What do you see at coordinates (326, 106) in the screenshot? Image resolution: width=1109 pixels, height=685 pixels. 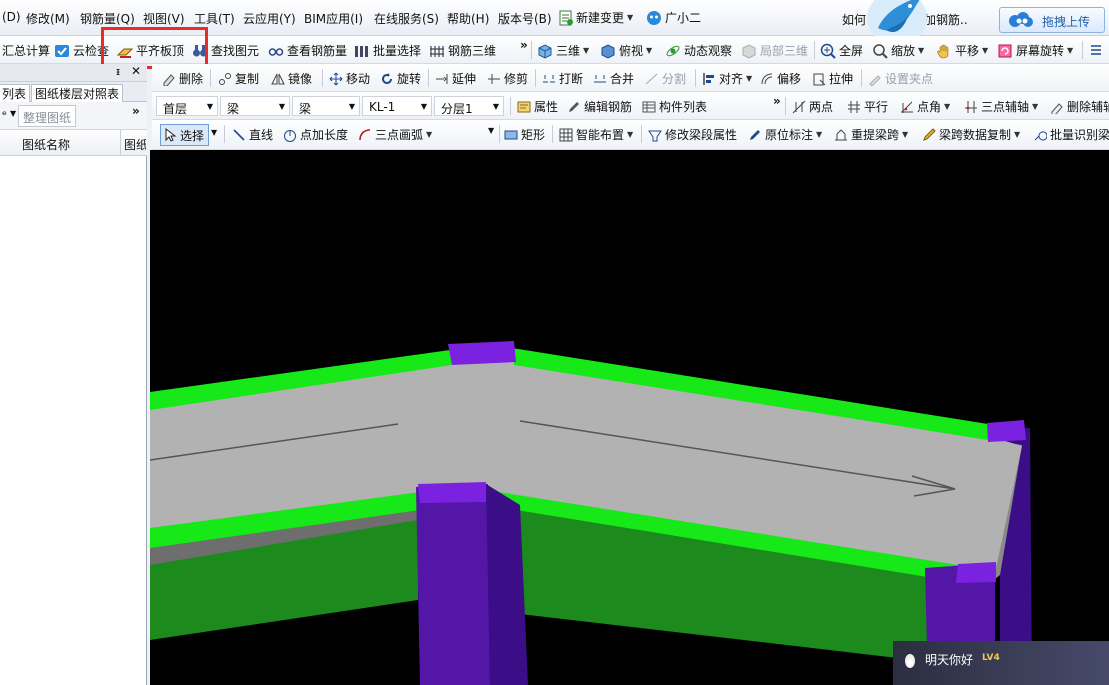 I see `type-select: 梁 ▼` at bounding box center [326, 106].